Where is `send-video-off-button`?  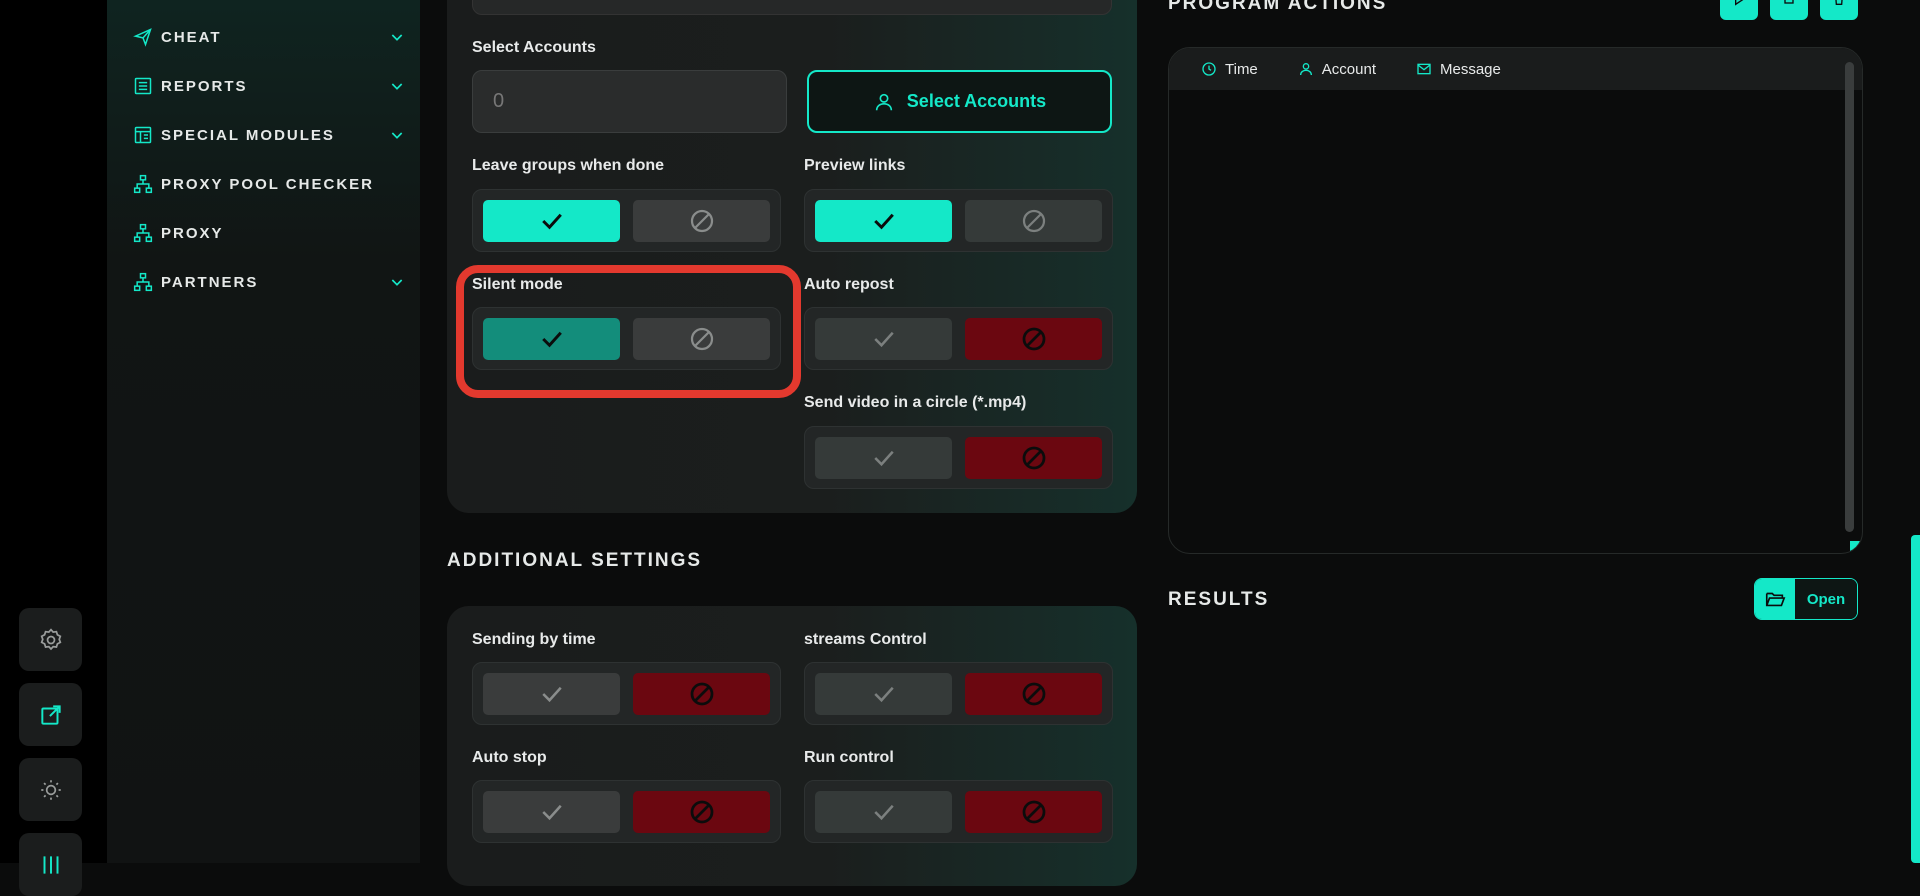
send-video-off-button is located at coordinates (1033, 458).